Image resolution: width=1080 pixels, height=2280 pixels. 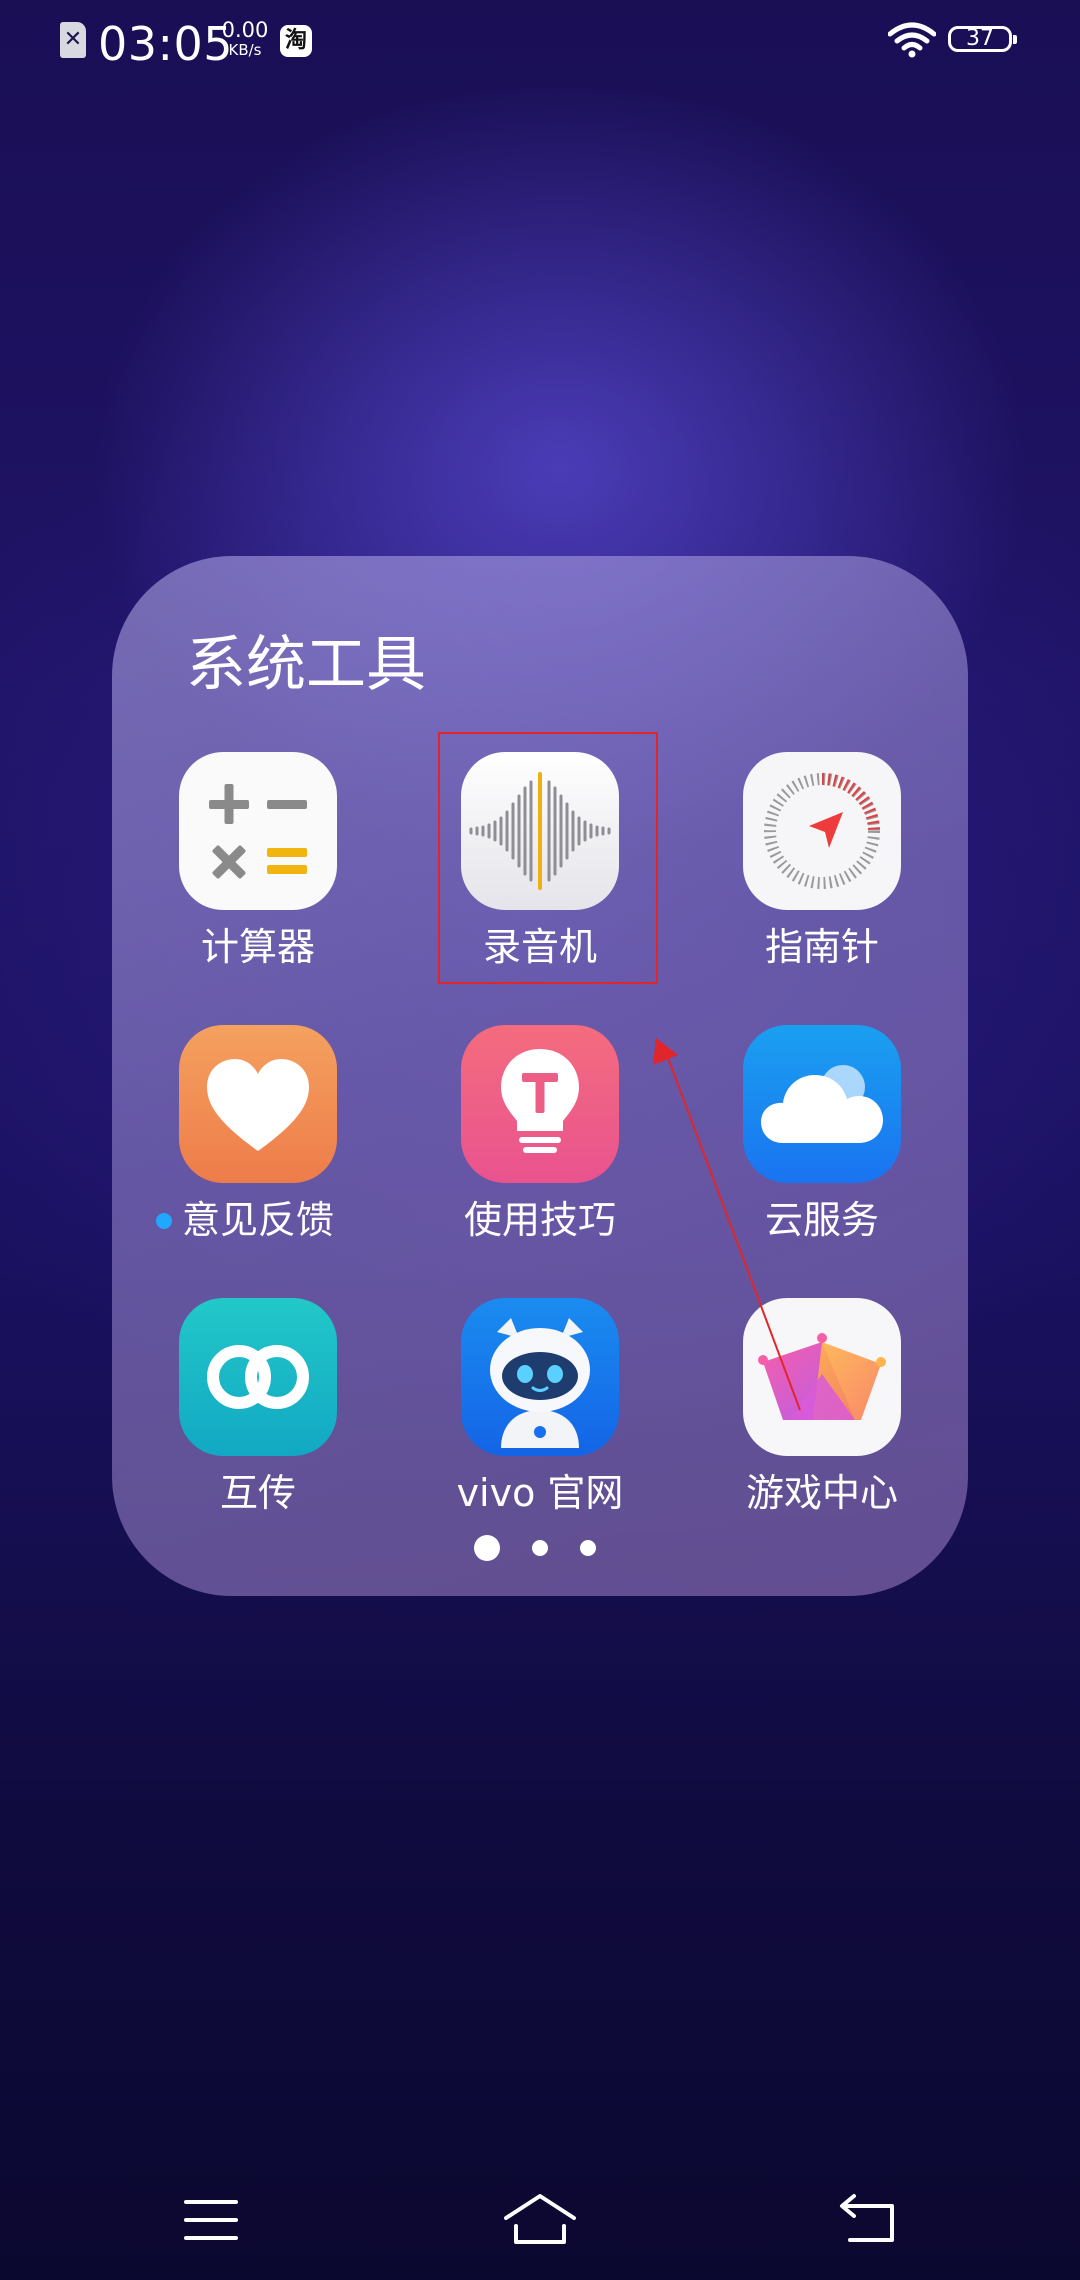 I want to click on vivo-robot-icon, so click(x=540, y=1377).